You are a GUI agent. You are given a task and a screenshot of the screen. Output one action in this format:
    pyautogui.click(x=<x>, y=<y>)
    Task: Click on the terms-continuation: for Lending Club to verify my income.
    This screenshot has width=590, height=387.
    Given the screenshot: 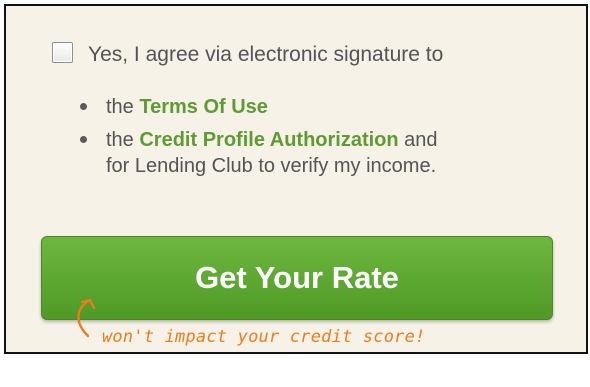 What is the action you would take?
    pyautogui.click(x=271, y=166)
    